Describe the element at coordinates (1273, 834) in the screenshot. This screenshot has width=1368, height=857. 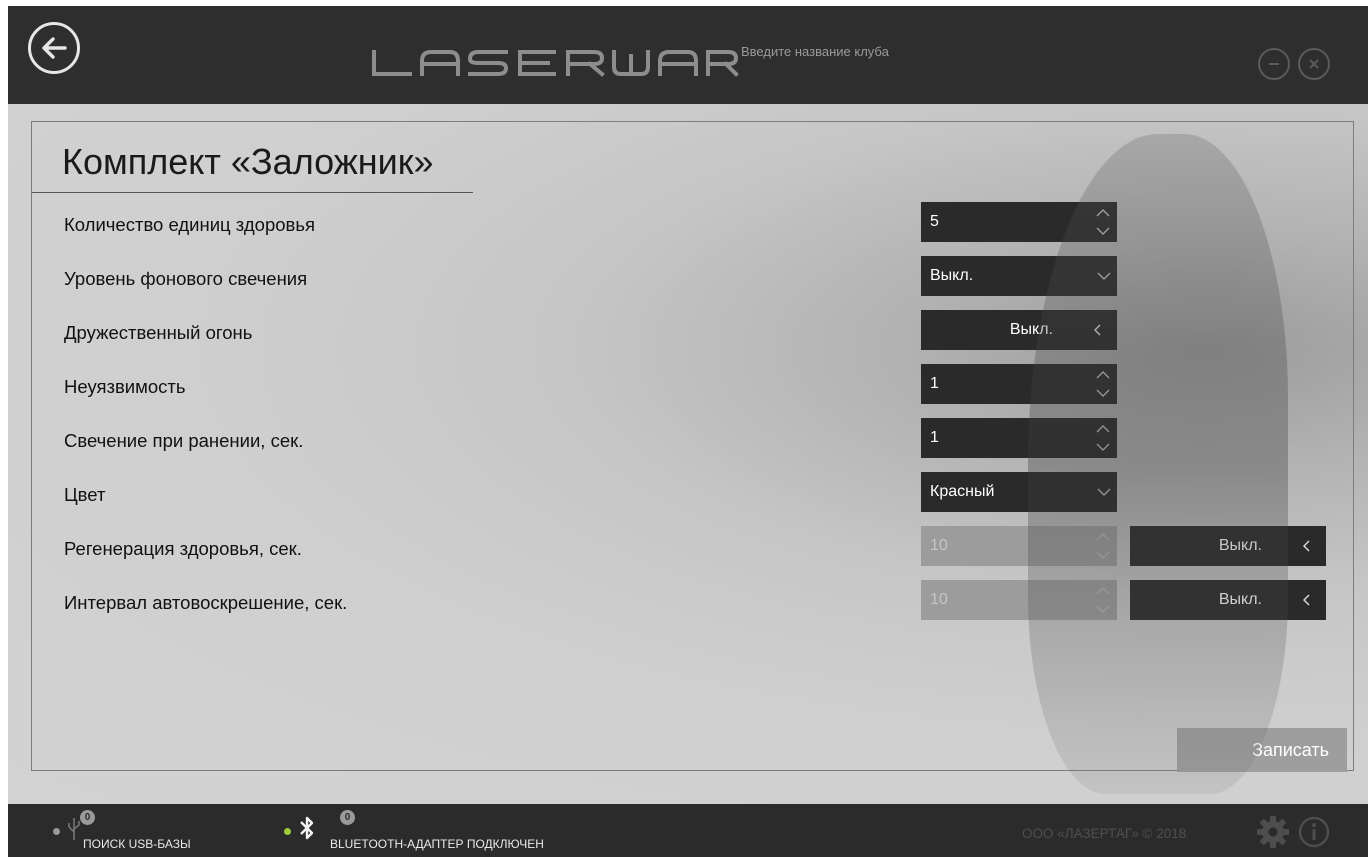
I see `gear-icon` at that location.